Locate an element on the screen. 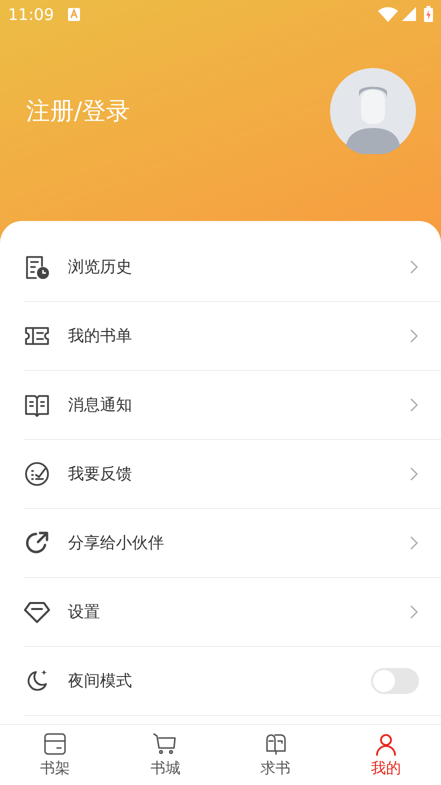  feedback-icon is located at coordinates (37, 474).